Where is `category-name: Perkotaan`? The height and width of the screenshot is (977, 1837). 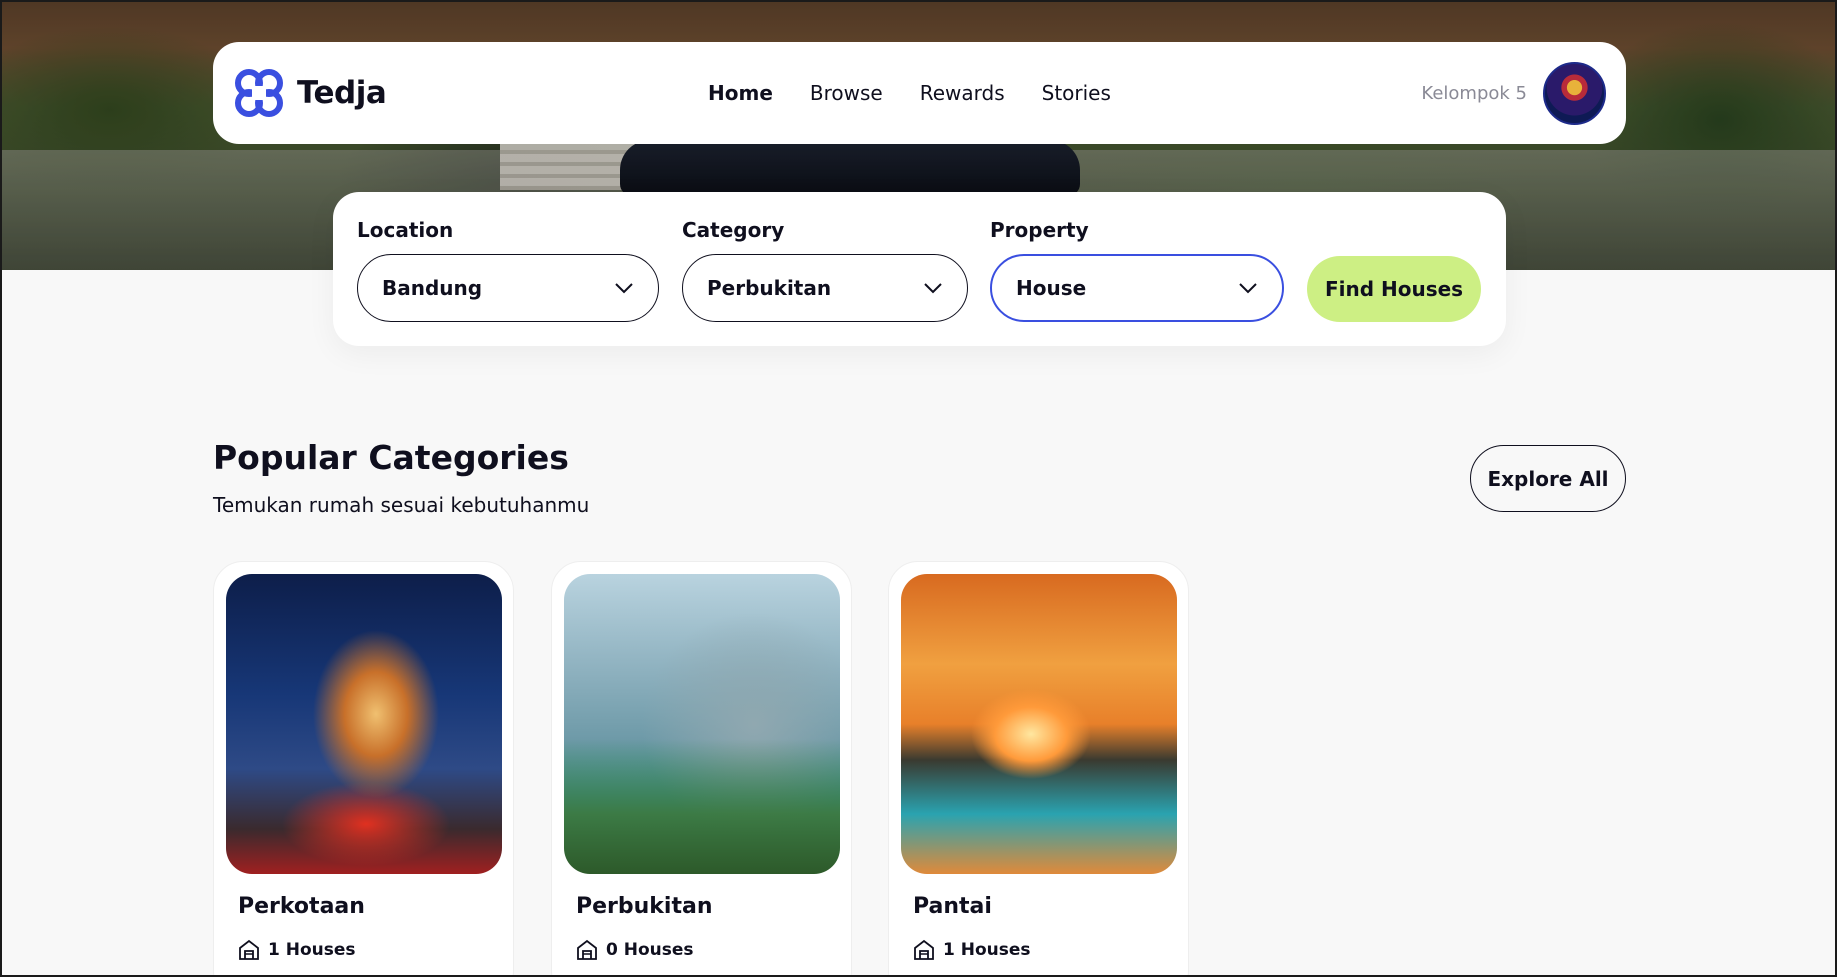 category-name: Perkotaan is located at coordinates (301, 906).